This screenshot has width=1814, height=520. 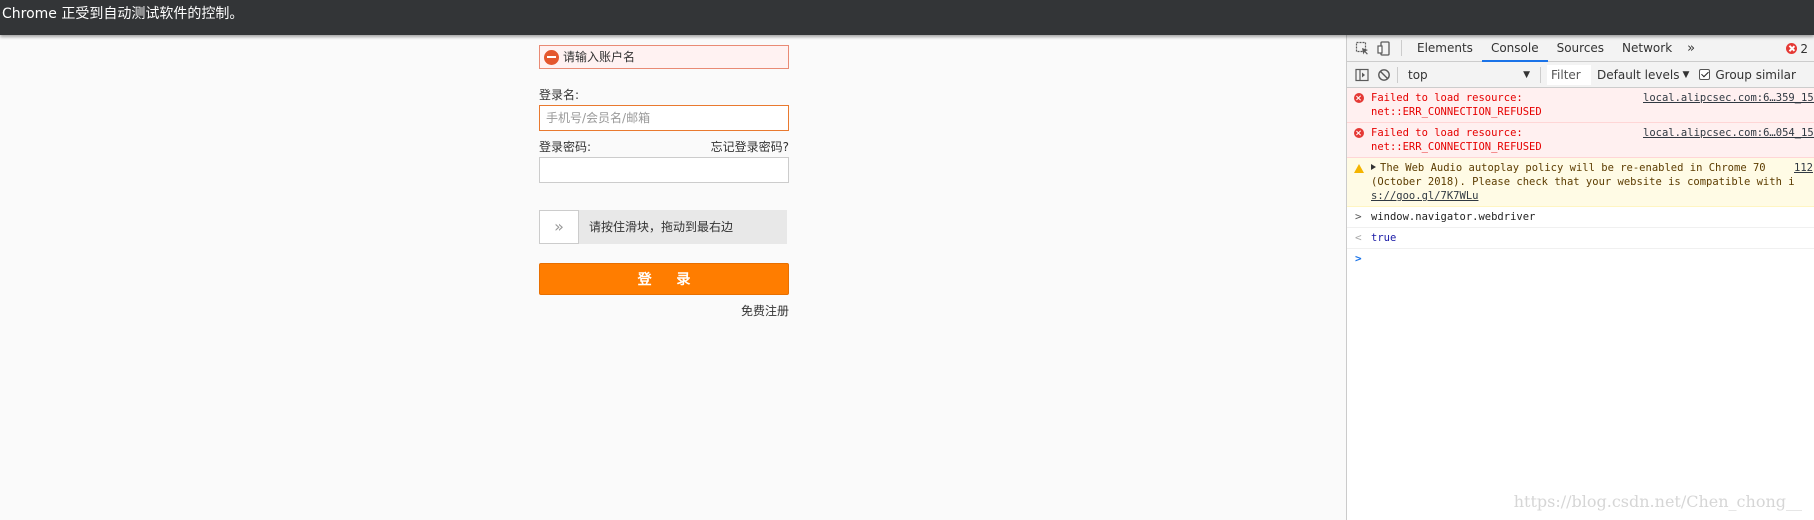 I want to click on sidebar-toggle-icon, so click(x=1362, y=74).